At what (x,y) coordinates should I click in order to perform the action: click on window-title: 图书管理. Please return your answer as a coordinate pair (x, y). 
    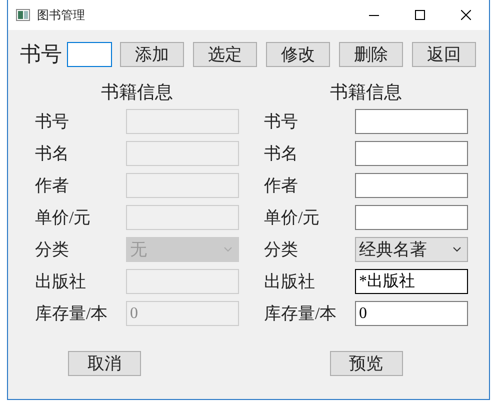
    Looking at the image, I should click on (61, 15).